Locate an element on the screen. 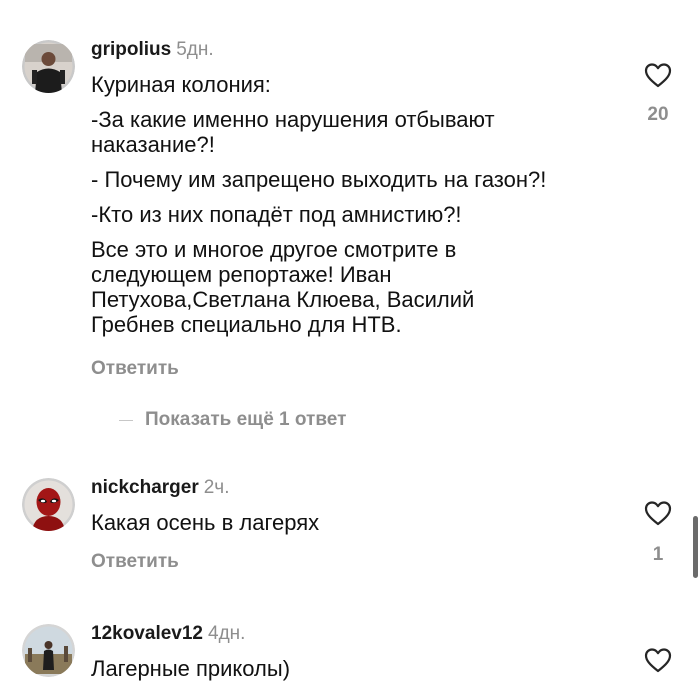 This screenshot has width=700, height=693. comment-text: Какая осень в лагерях is located at coordinates (371, 527).